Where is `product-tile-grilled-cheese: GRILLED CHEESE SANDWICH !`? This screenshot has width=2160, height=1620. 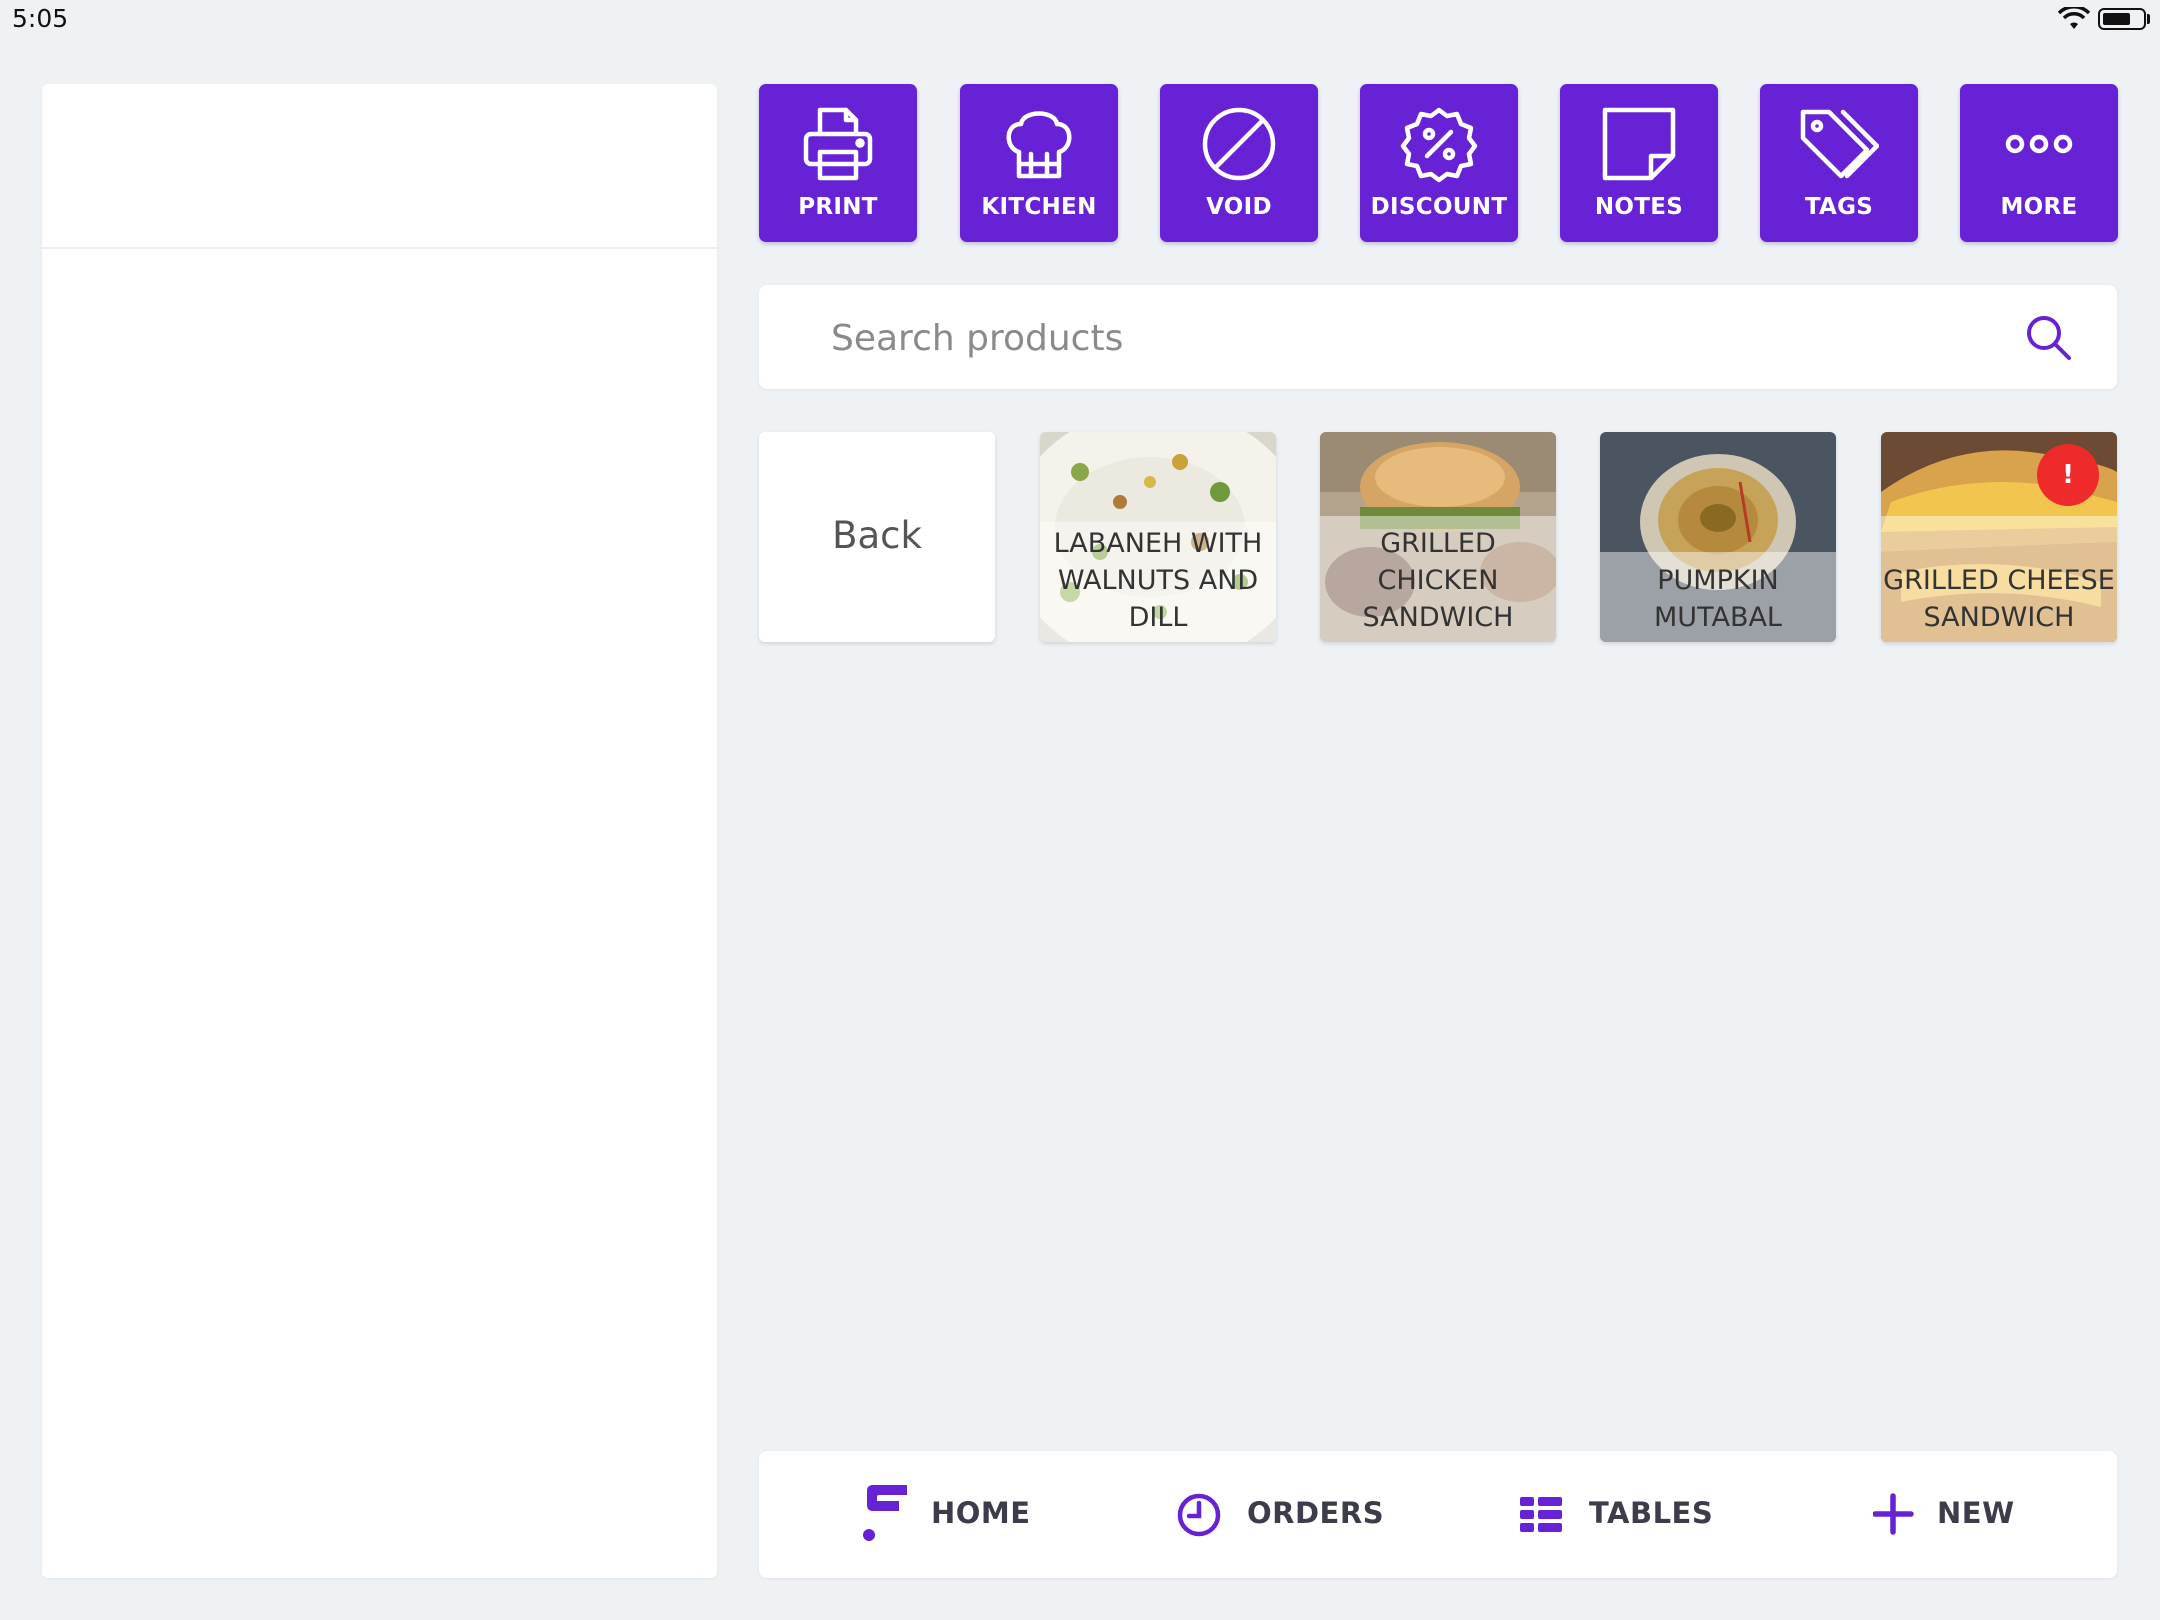 product-tile-grilled-cheese: GRILLED CHEESE SANDWICH ! is located at coordinates (1999, 537).